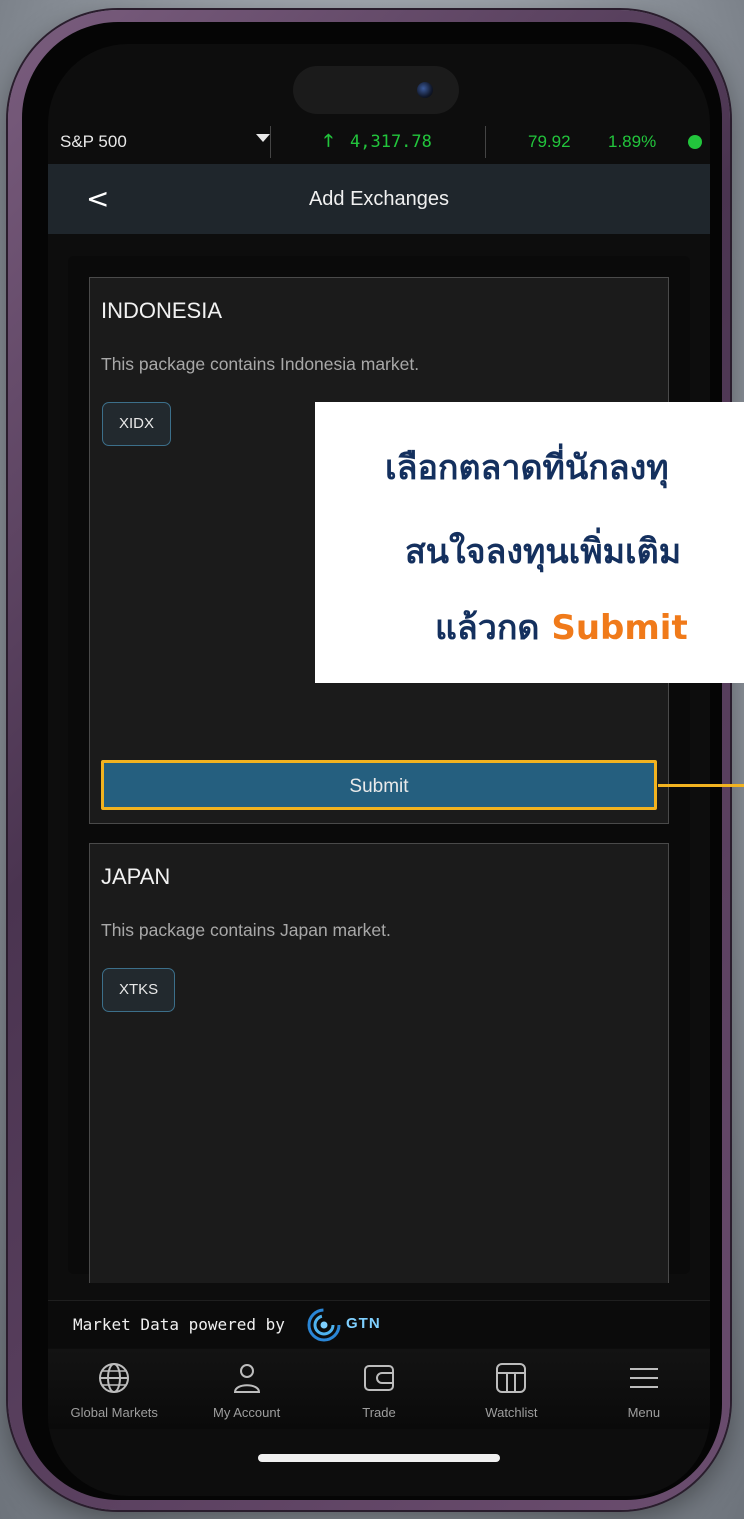 The height and width of the screenshot is (1519, 744). What do you see at coordinates (114, 1412) in the screenshot?
I see `tab-label: Global Markets` at bounding box center [114, 1412].